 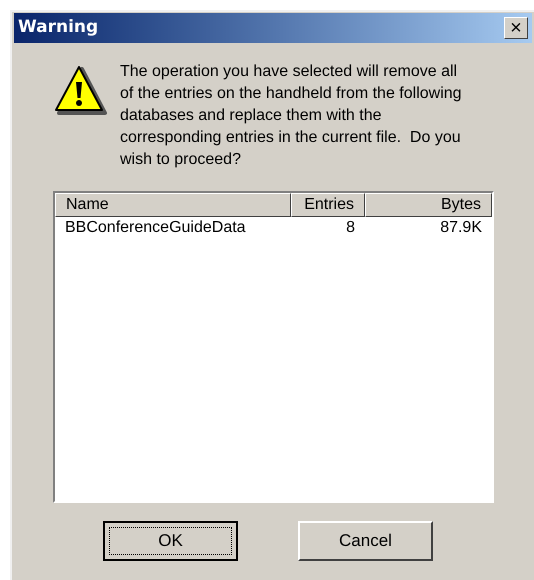 What do you see at coordinates (328, 205) in the screenshot?
I see `column-header: Entries` at bounding box center [328, 205].